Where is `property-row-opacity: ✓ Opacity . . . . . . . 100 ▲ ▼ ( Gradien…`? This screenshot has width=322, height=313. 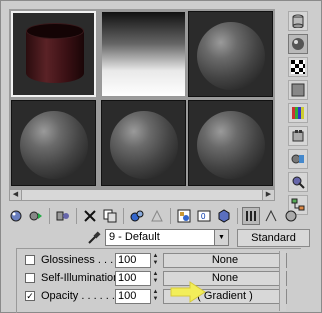 property-row-opacity: ✓ Opacity . . . . . . . 100 ▲ ▼ ( Gradien… is located at coordinates (160, 297).